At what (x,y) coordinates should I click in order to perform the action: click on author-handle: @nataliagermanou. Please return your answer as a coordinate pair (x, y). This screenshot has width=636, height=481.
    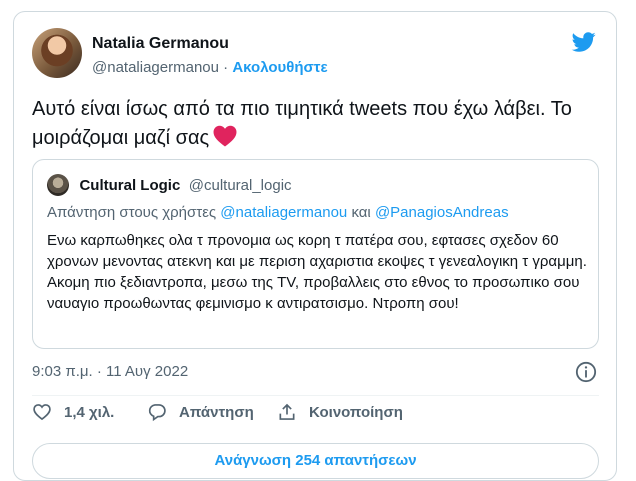
    Looking at the image, I should click on (155, 67).